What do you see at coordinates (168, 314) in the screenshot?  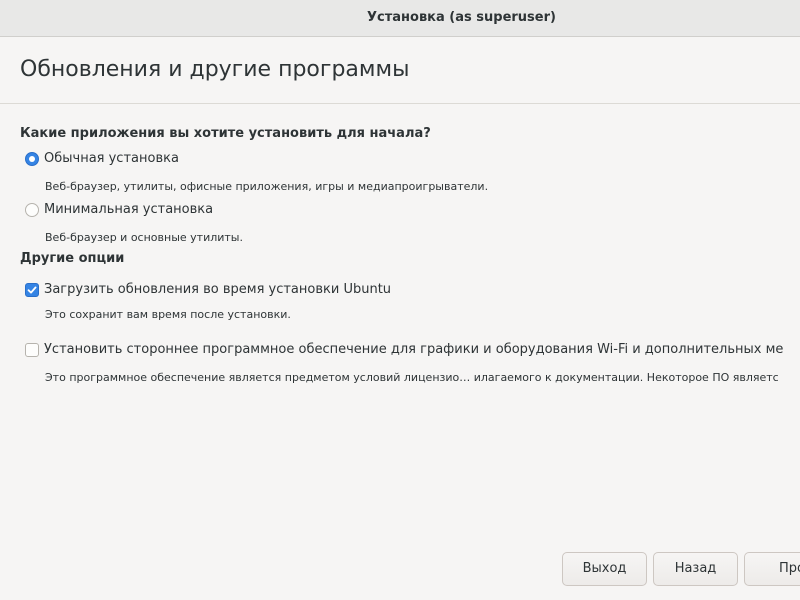 I see `download-updates-description: Это сохранит вам время после установки.` at bounding box center [168, 314].